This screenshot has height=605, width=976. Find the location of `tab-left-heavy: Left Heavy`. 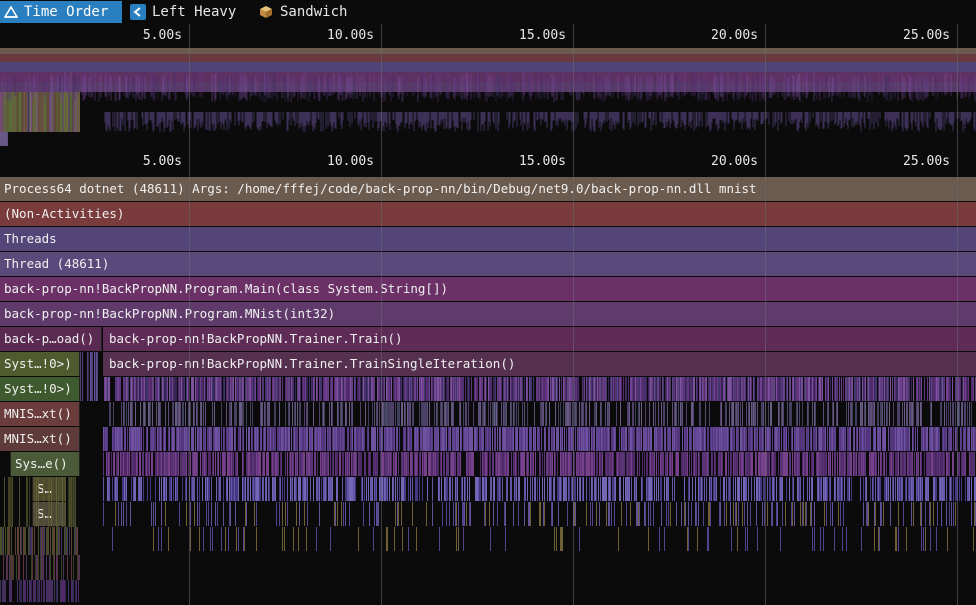

tab-left-heavy: Left Heavy is located at coordinates (186, 12).